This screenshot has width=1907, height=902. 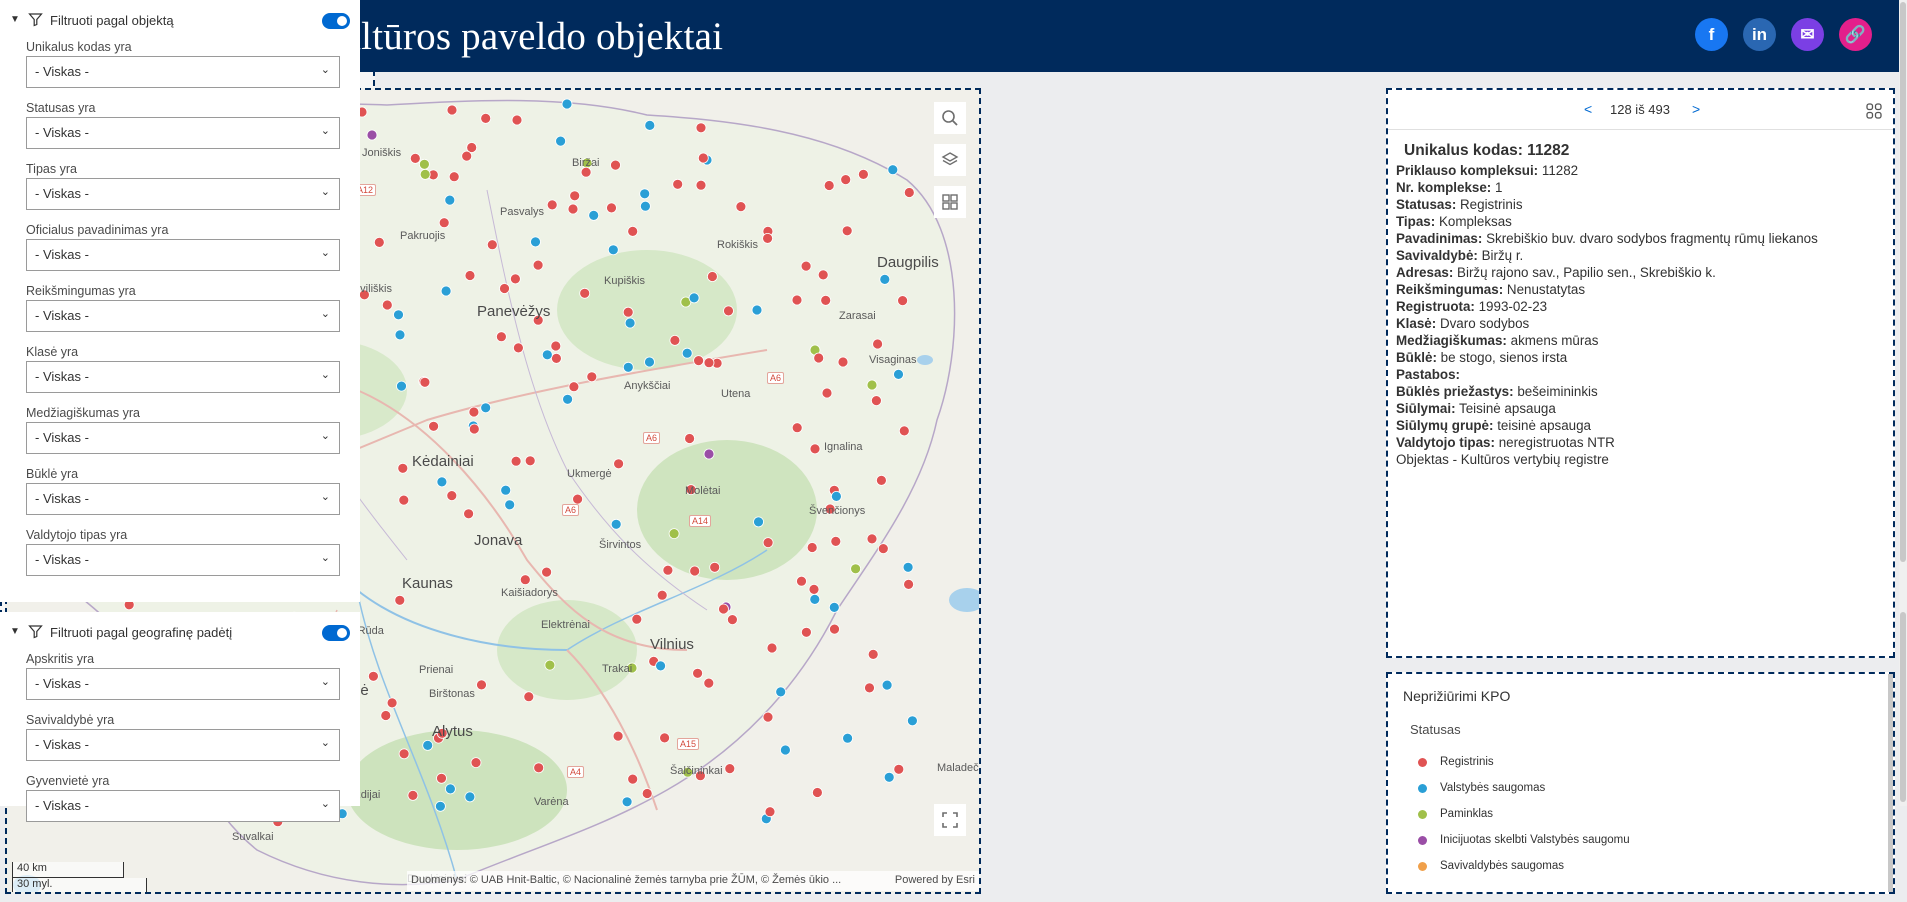 I want to click on search-button, so click(x=950, y=118).